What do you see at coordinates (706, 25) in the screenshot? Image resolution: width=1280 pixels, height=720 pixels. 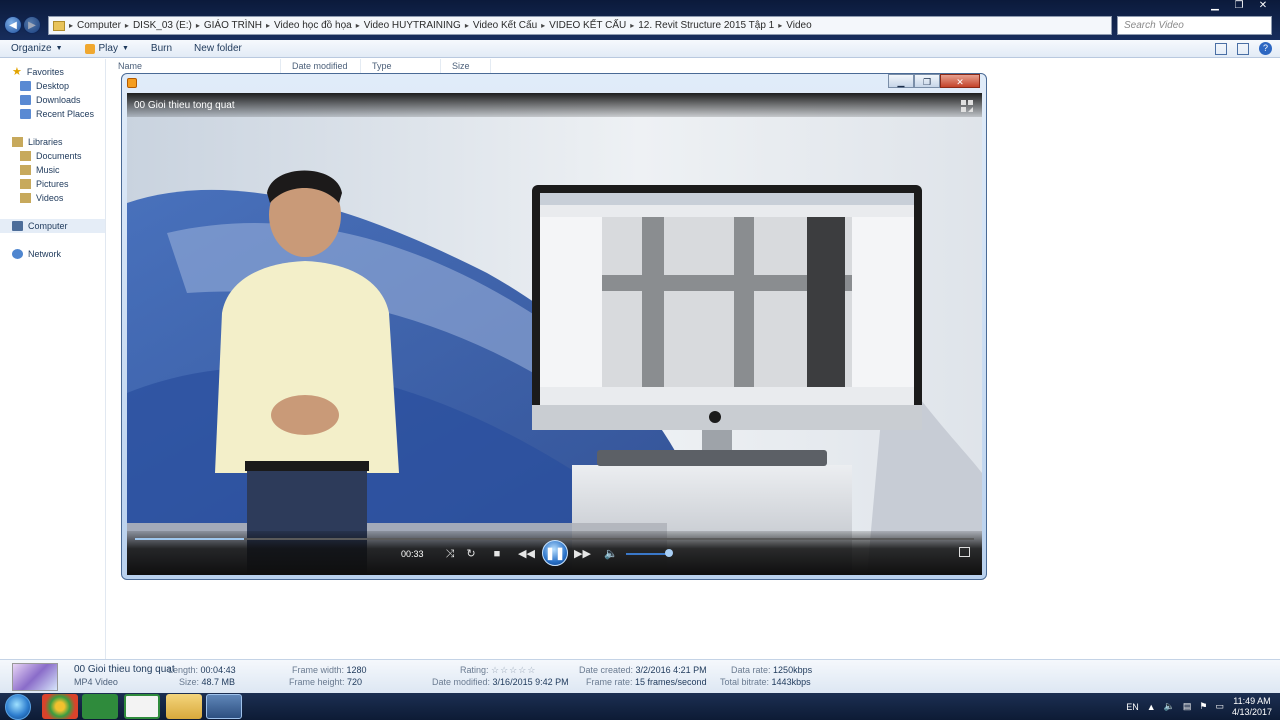 I see `breadcrumb-item: 12. Revit Structure 2015 Tập 1` at bounding box center [706, 25].